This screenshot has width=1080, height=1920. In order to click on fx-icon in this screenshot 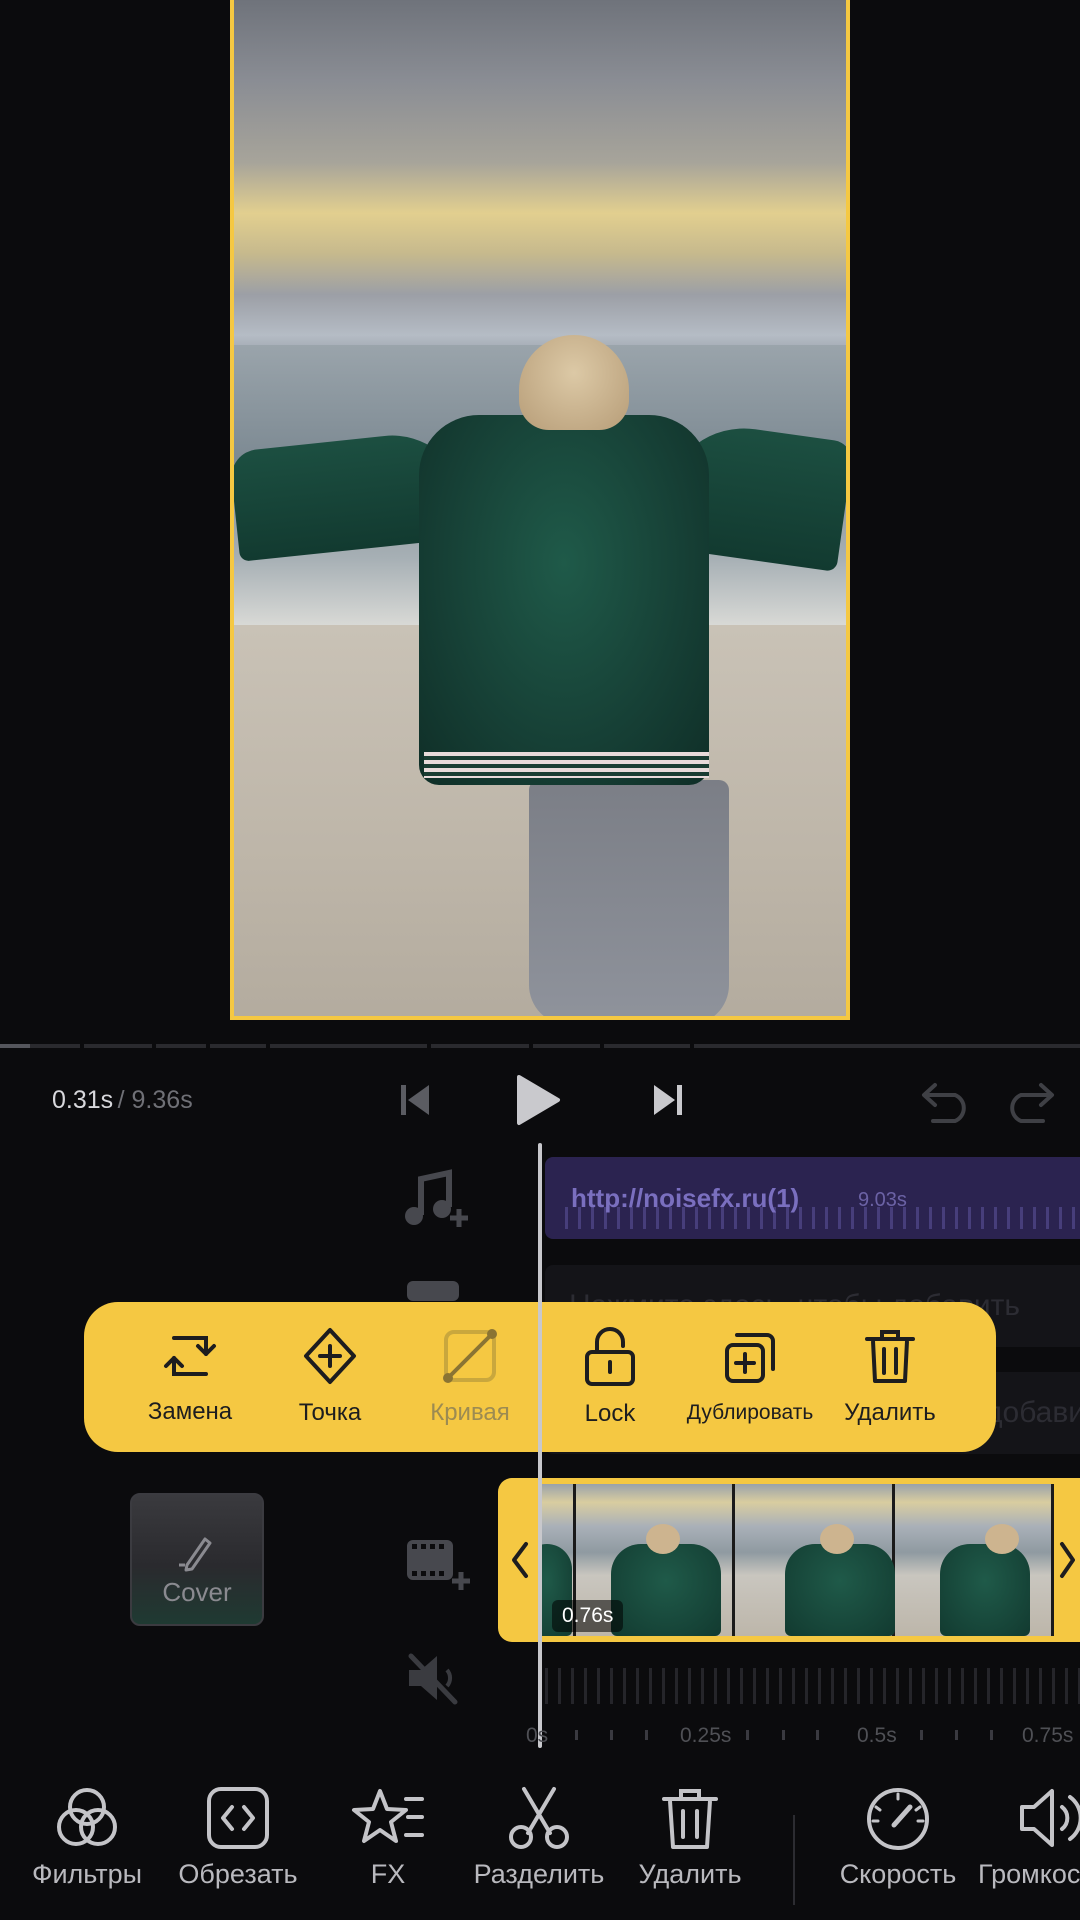, I will do `click(388, 1816)`.